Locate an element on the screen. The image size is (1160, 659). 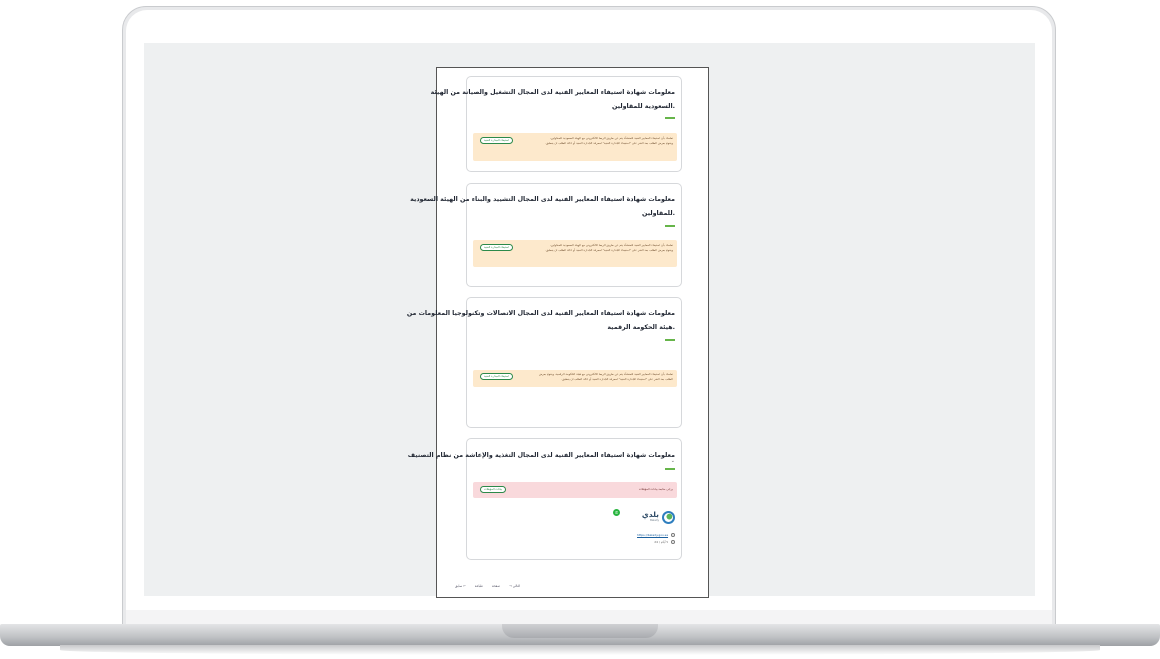
website-link: https://balady.gov.sa is located at coordinates (652, 535).